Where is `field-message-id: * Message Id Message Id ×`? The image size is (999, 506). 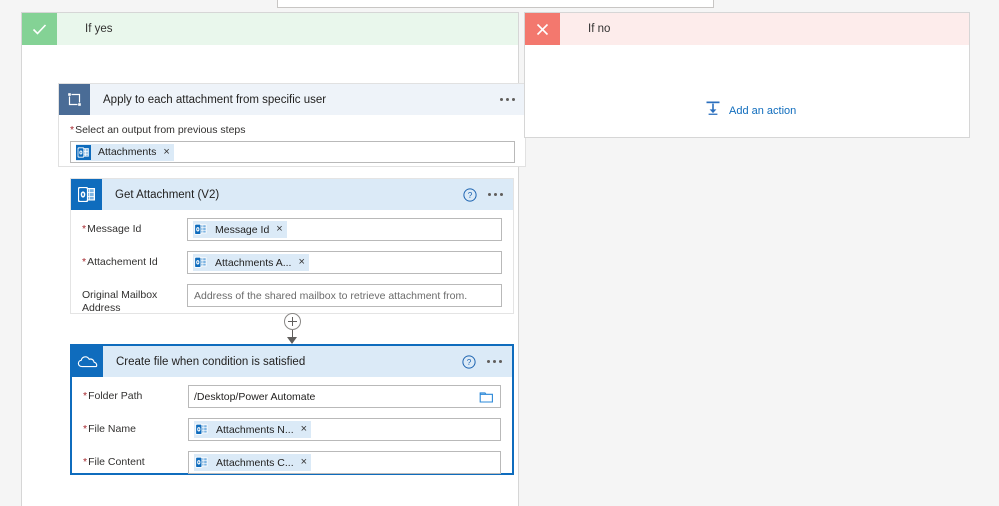 field-message-id: * Message Id Message Id × is located at coordinates (292, 229).